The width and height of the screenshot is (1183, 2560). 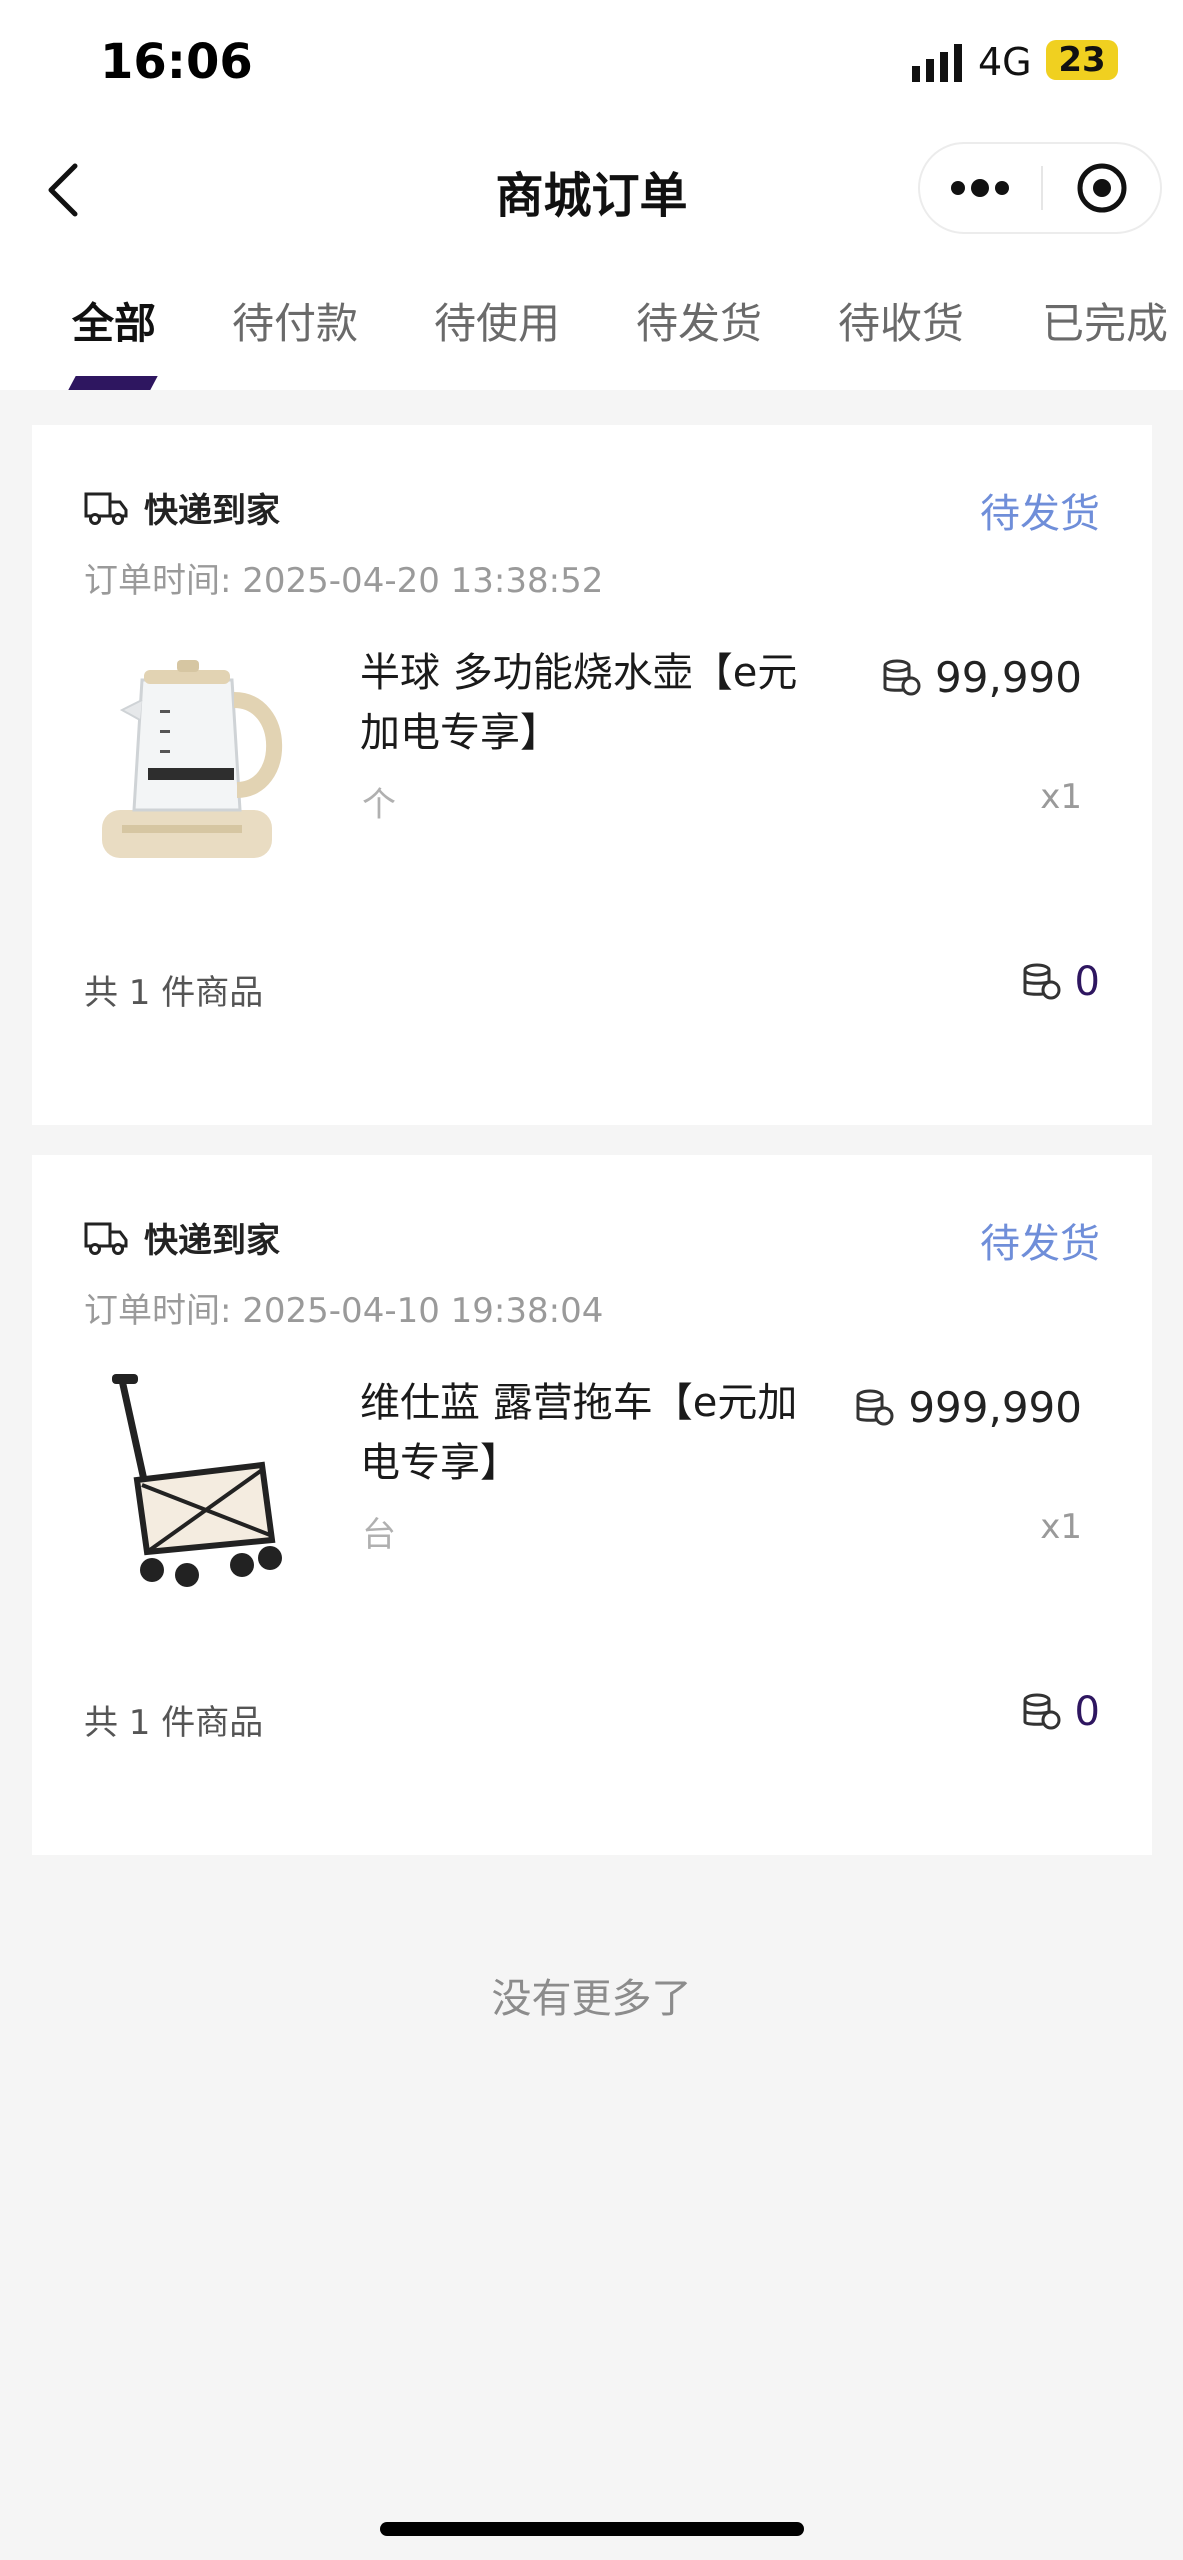 What do you see at coordinates (1082, 60) in the screenshot?
I see `battery-indicator: 23` at bounding box center [1082, 60].